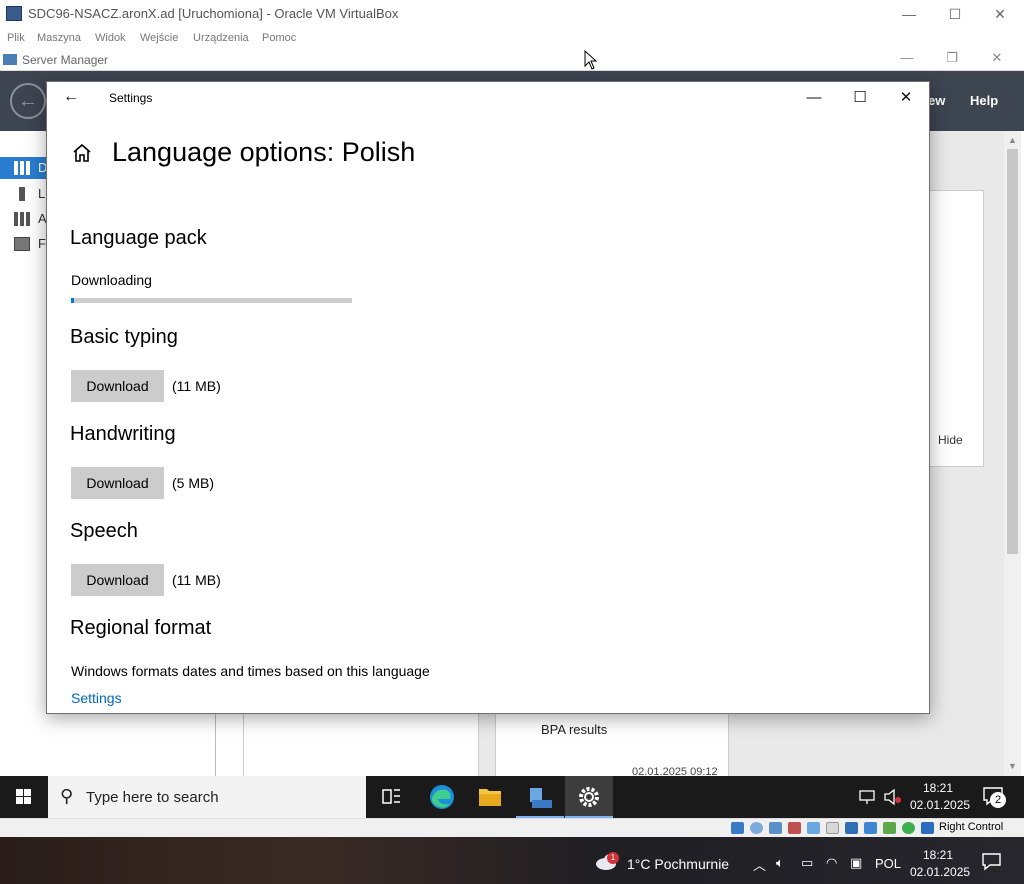 The image size is (1024, 884). I want to click on edge-icon, so click(442, 797).